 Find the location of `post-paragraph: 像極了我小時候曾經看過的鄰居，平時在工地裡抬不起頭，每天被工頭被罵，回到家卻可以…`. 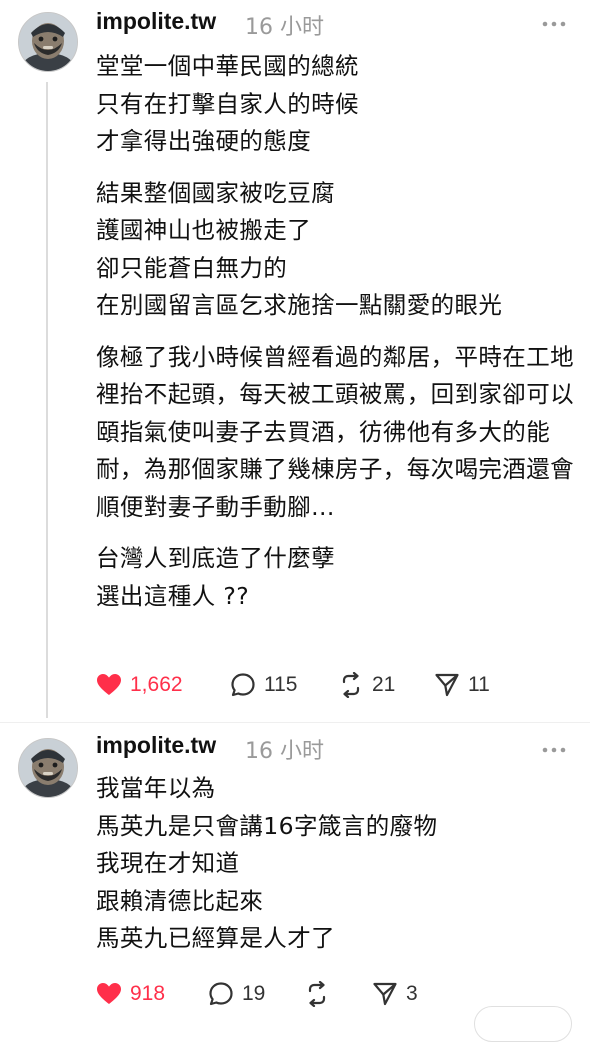

post-paragraph: 像極了我小時候曾經看過的鄰居，平時在工地裡抬不起頭，每天被工頭被罵，回到家卻可以… is located at coordinates (335, 431).